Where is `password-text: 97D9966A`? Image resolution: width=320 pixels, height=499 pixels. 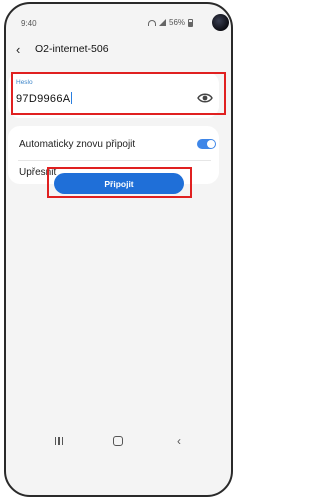 password-text: 97D9966A is located at coordinates (43, 99).